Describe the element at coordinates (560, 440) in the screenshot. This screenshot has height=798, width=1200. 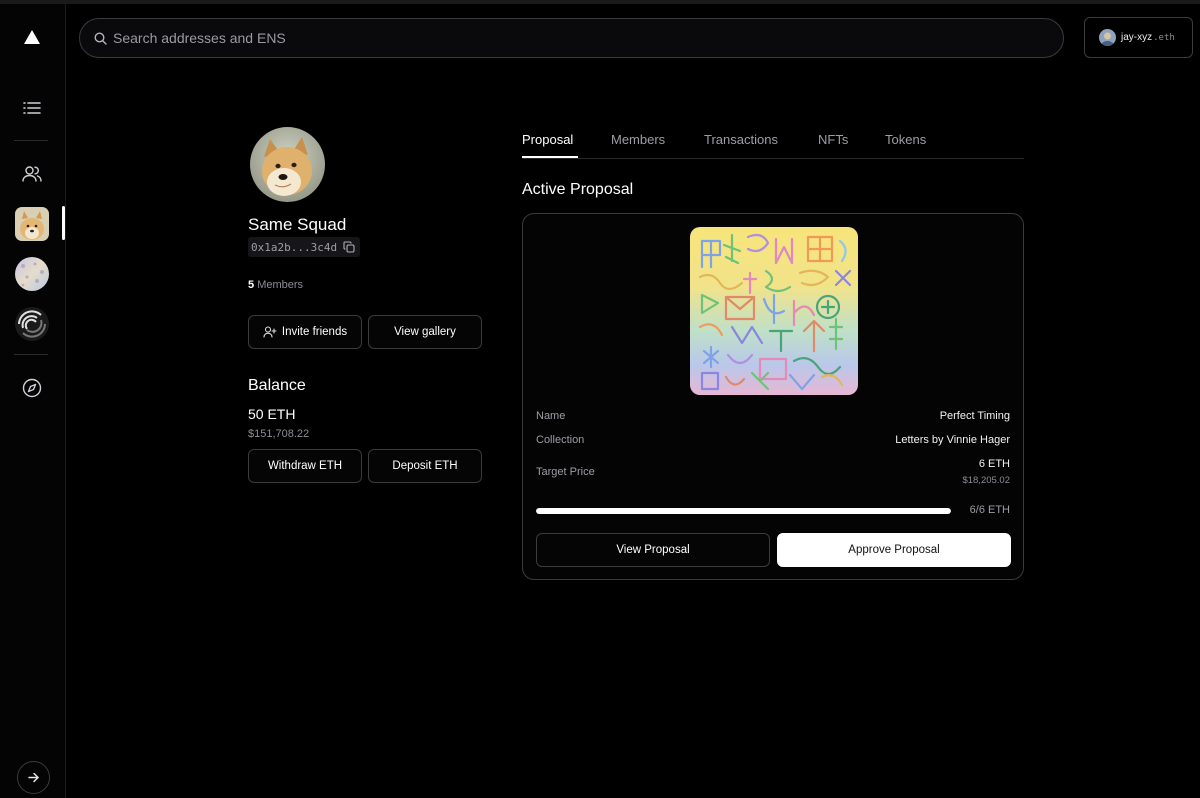
I see `collection-label: Collection` at that location.